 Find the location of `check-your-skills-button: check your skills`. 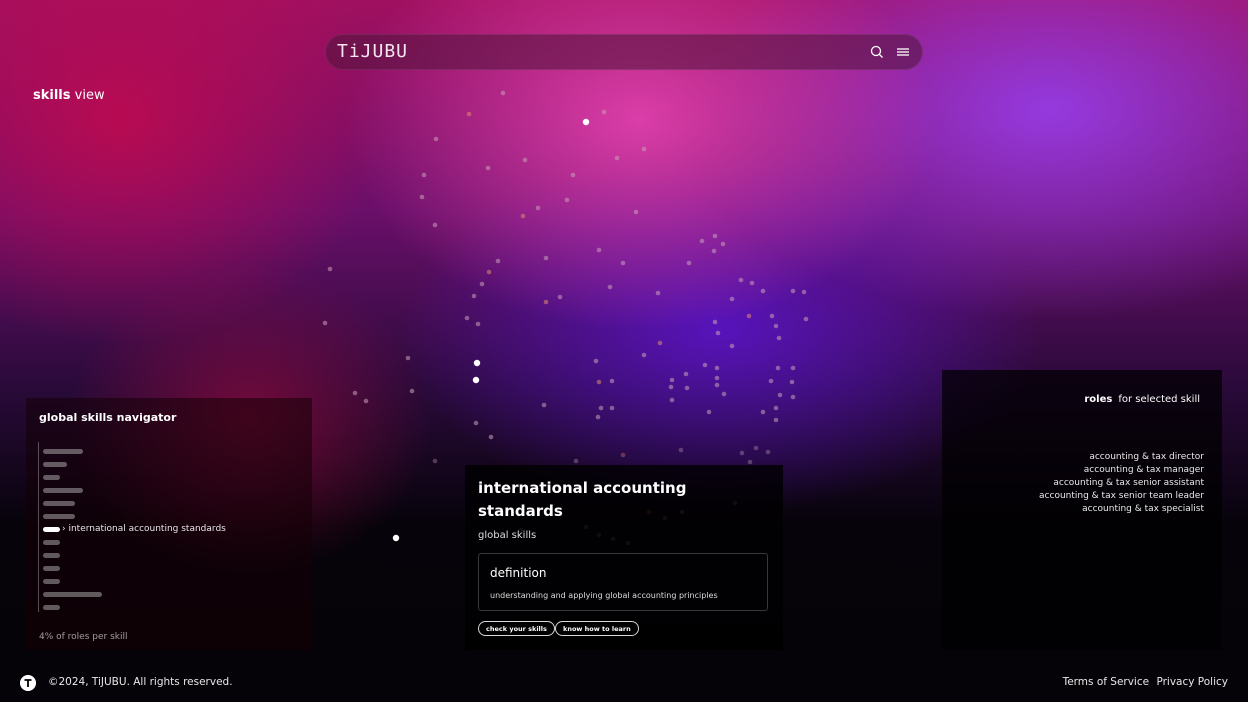

check-your-skills-button: check your skills is located at coordinates (516, 628).